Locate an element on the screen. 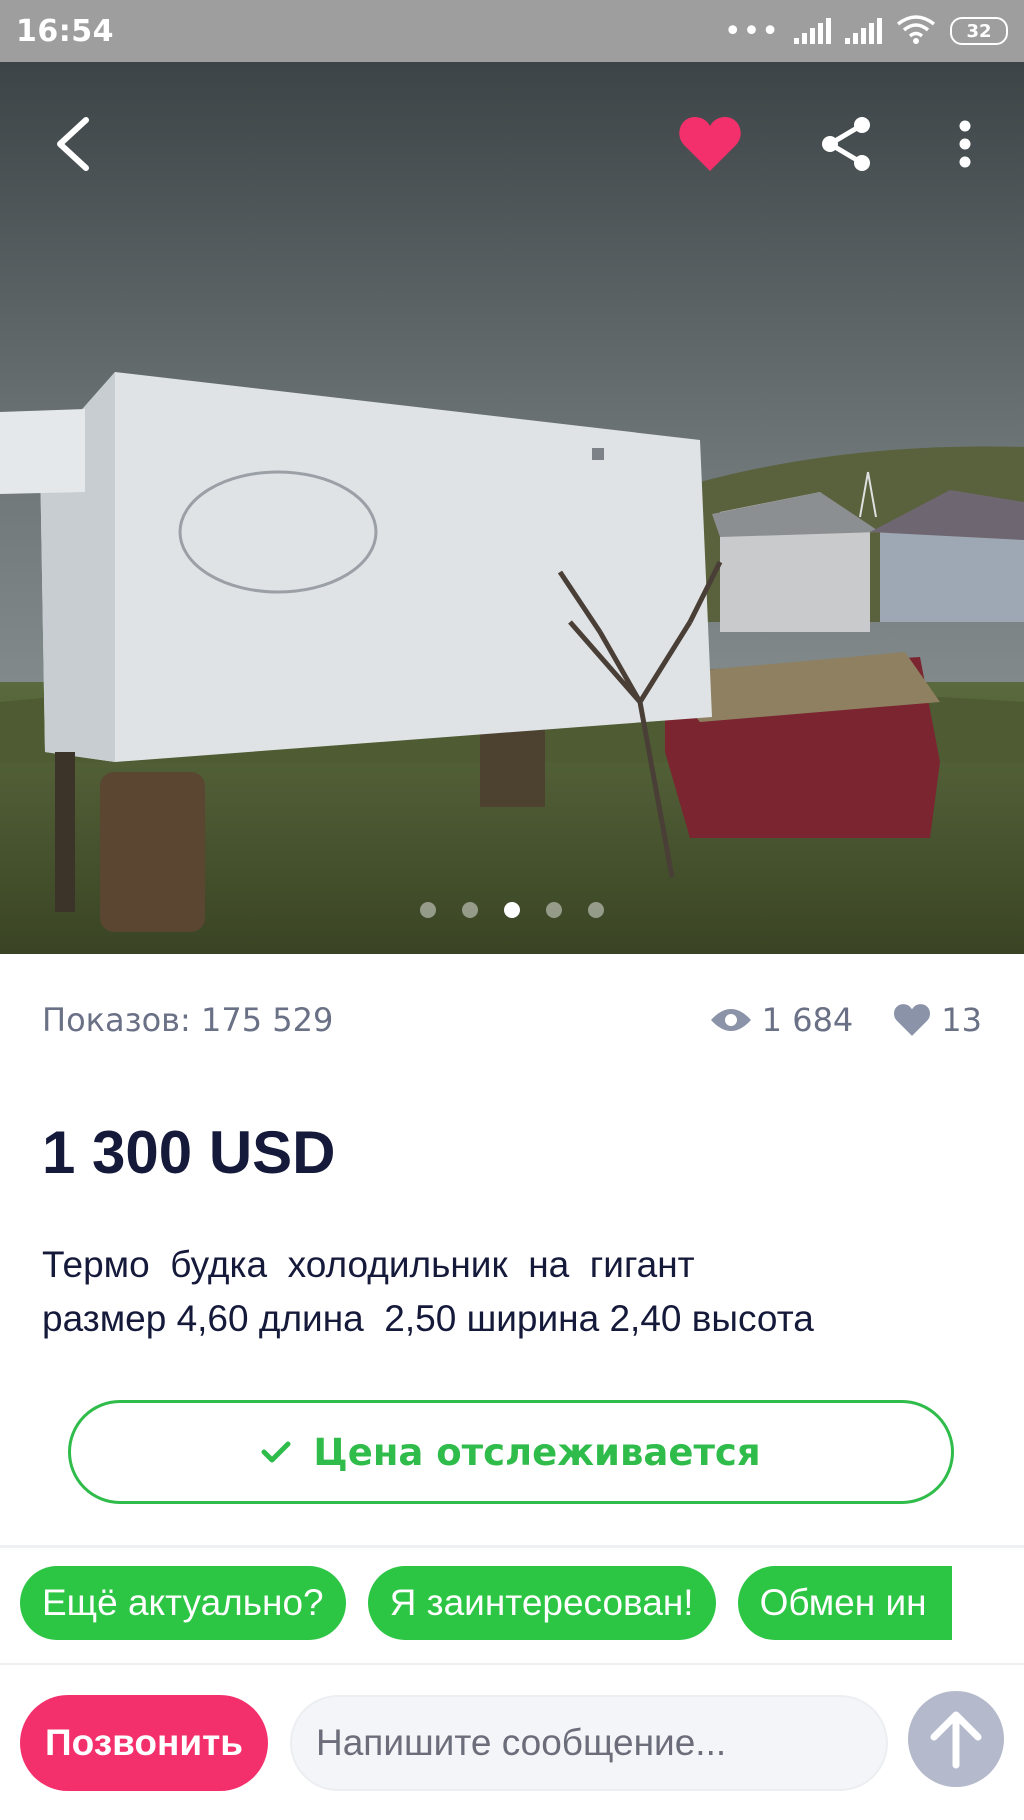  description-line: Термо будка холодильник на гигант is located at coordinates (368, 1264).